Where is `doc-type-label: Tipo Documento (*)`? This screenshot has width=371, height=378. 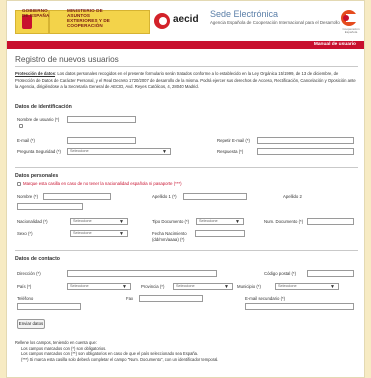
doc-type-label: Tipo Documento (*) is located at coordinates (171, 221).